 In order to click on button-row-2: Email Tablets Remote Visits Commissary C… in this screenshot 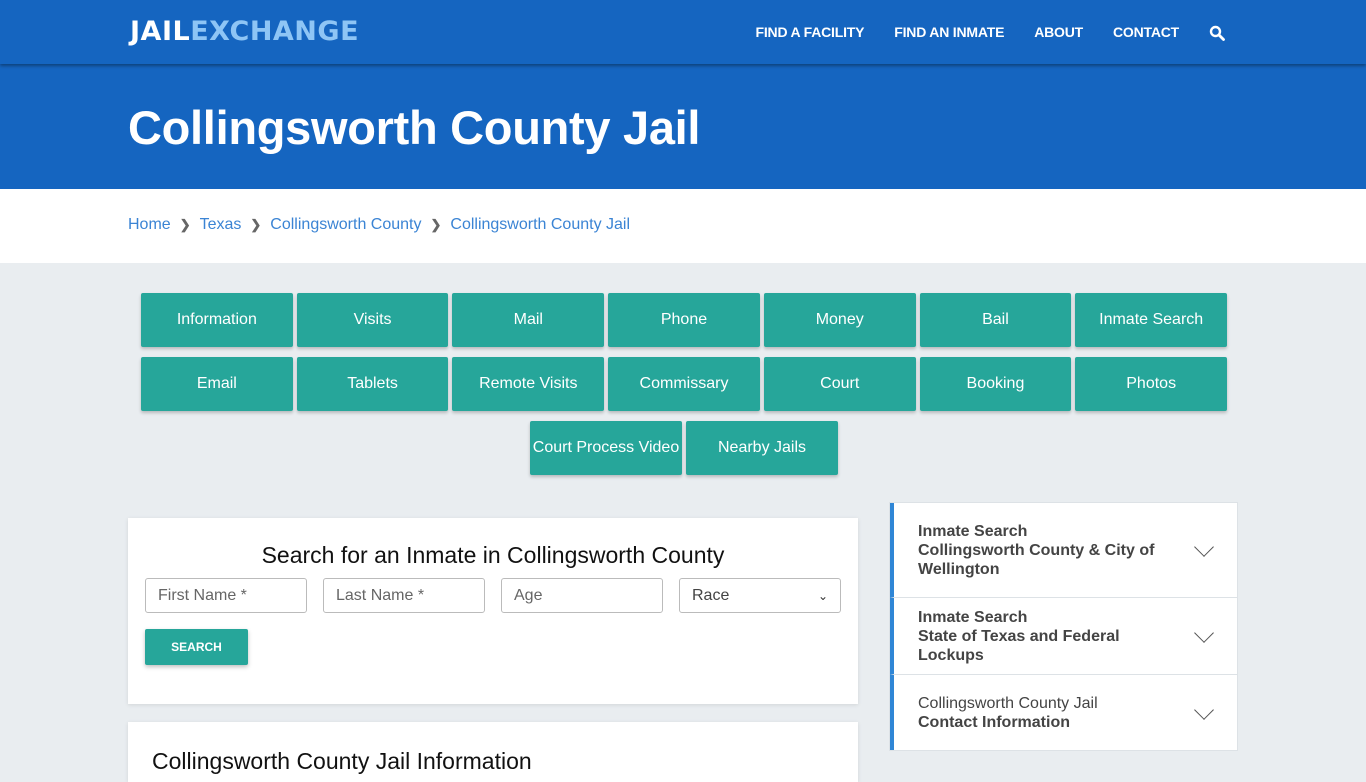, I will do `click(684, 384)`.